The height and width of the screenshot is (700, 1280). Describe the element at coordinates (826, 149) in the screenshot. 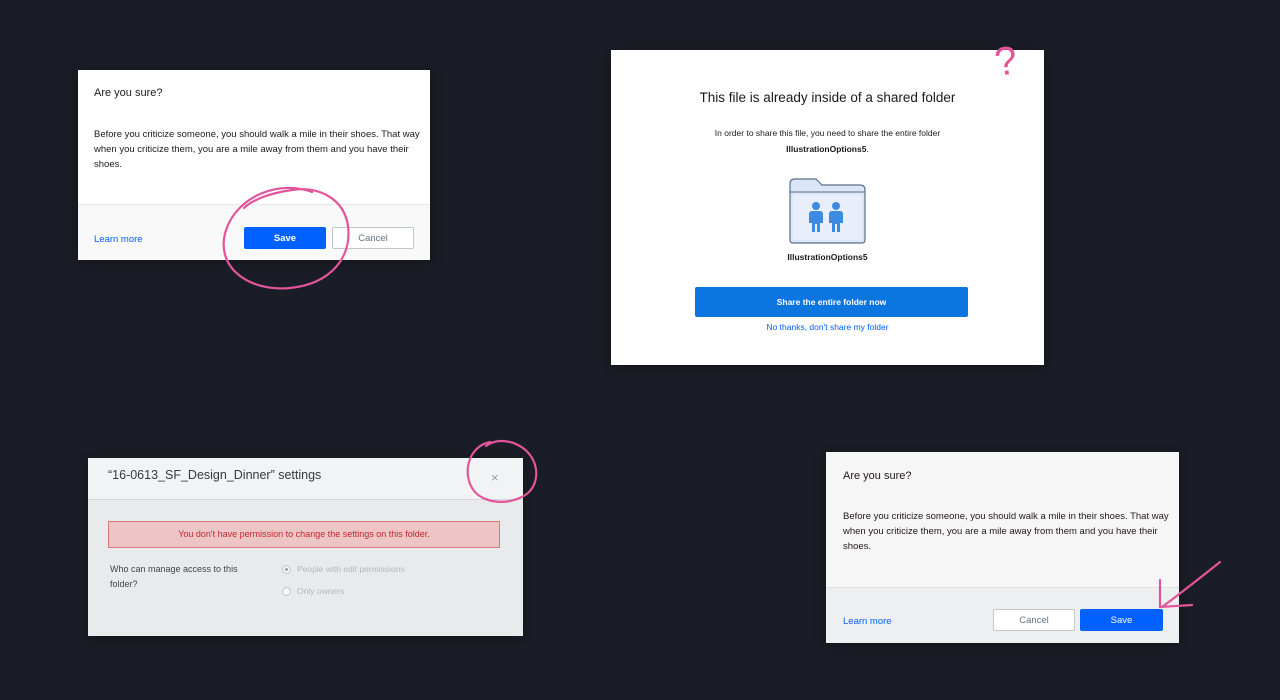

I see `folder-name-inline: IllustrationOptions5` at that location.